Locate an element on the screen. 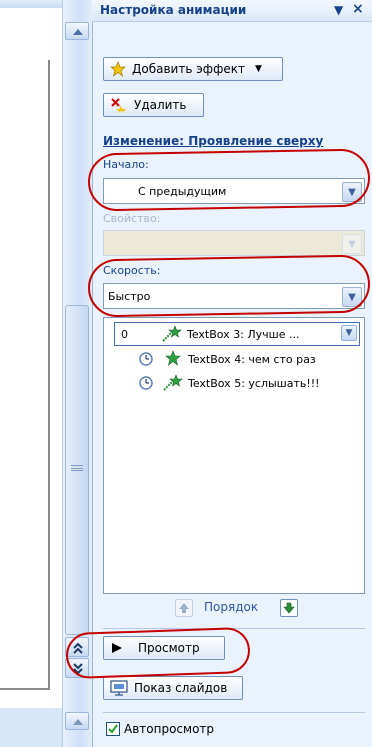 The height and width of the screenshot is (747, 372). pane-scroll-up-button is located at coordinates (77, 721).